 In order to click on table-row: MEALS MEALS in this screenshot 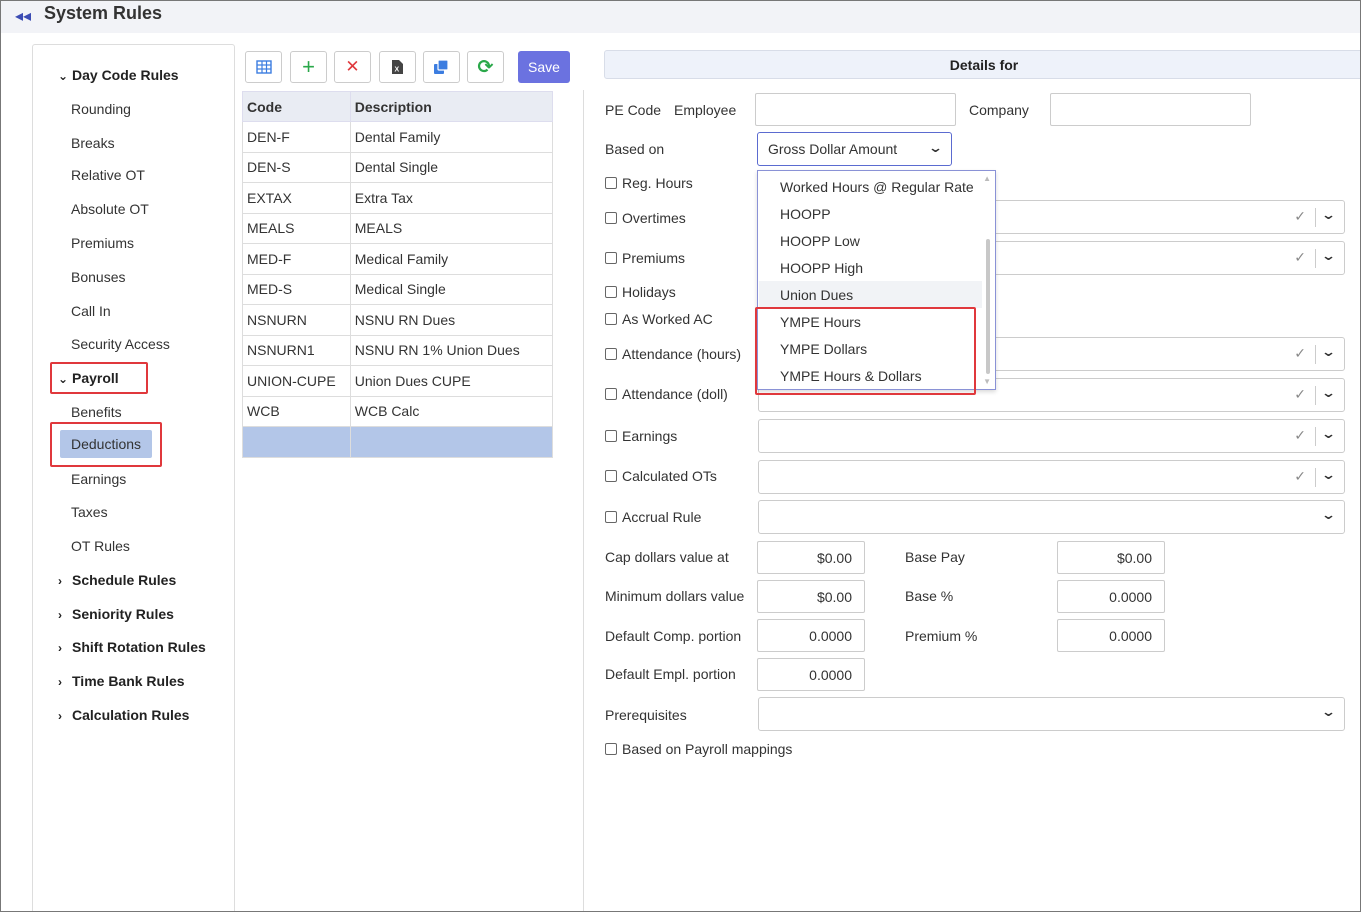, I will do `click(398, 228)`.